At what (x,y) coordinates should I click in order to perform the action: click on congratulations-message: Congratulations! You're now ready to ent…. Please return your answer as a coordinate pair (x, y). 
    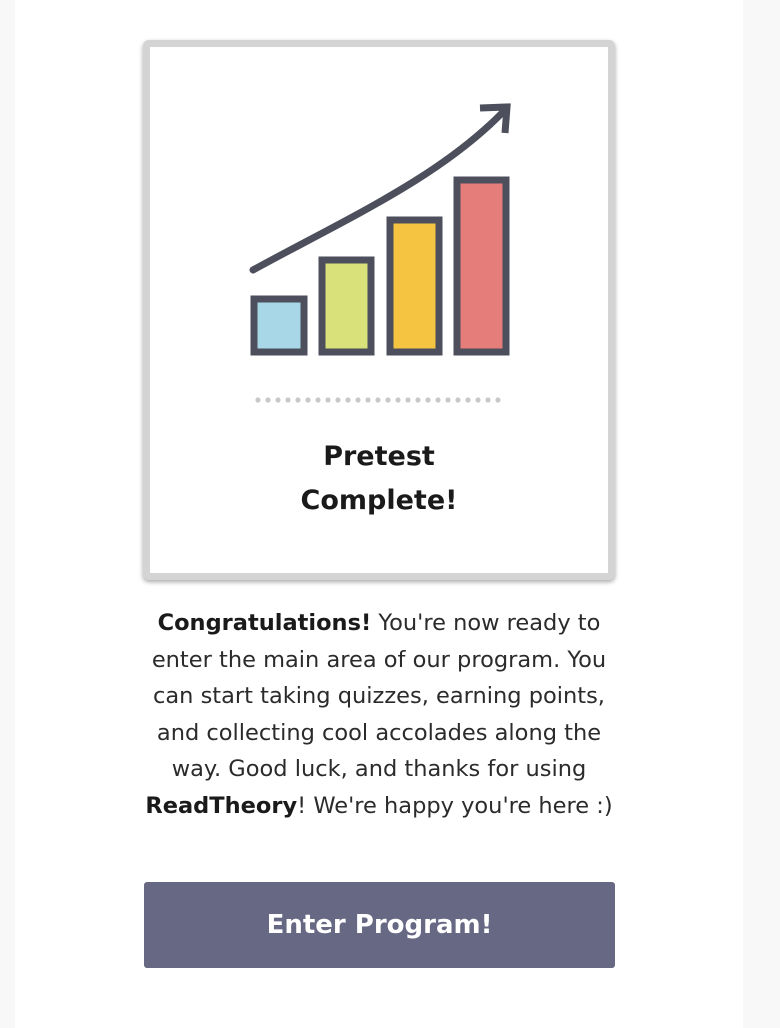
    Looking at the image, I should click on (379, 715).